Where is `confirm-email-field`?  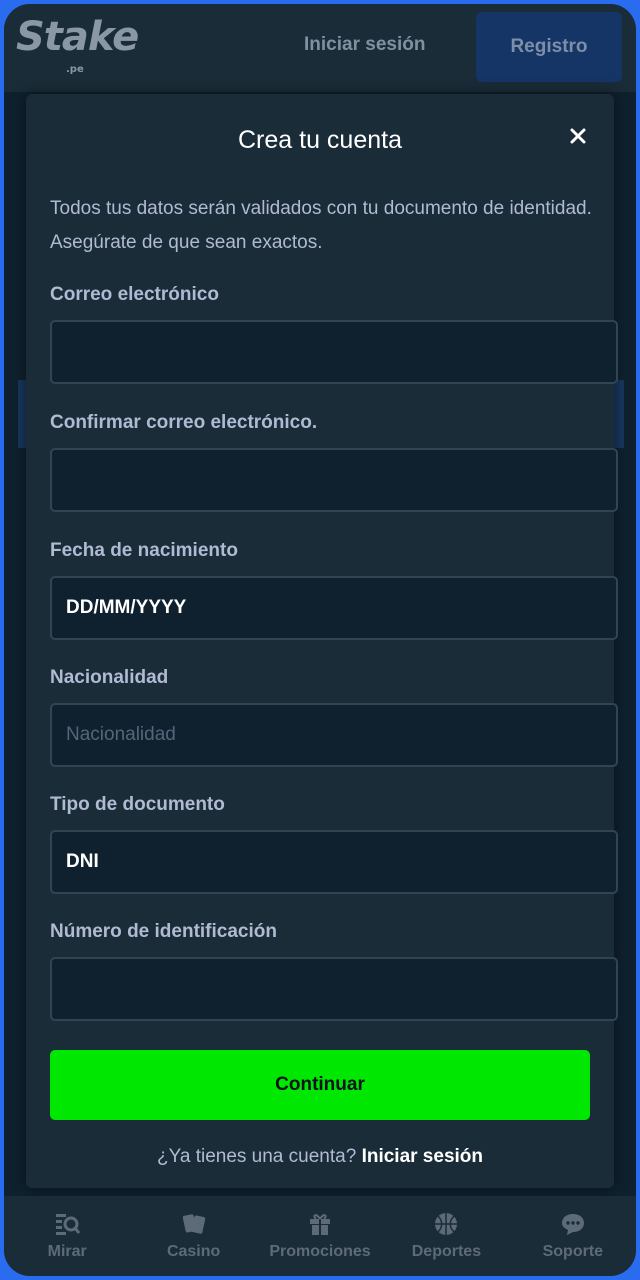 confirm-email-field is located at coordinates (334, 480).